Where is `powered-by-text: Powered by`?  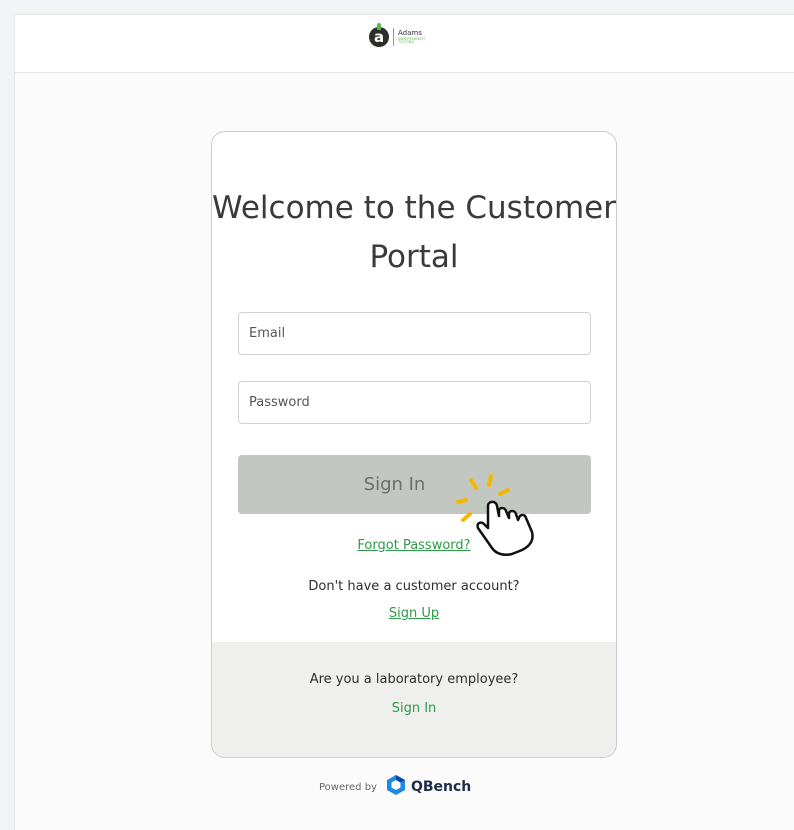 powered-by-text: Powered by is located at coordinates (348, 787).